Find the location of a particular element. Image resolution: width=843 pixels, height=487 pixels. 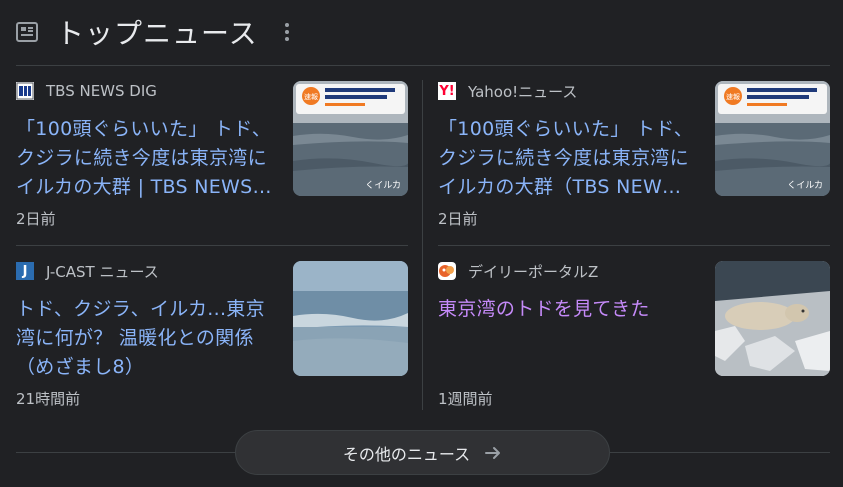

more-news-button: その他のニュース is located at coordinates (422, 452).